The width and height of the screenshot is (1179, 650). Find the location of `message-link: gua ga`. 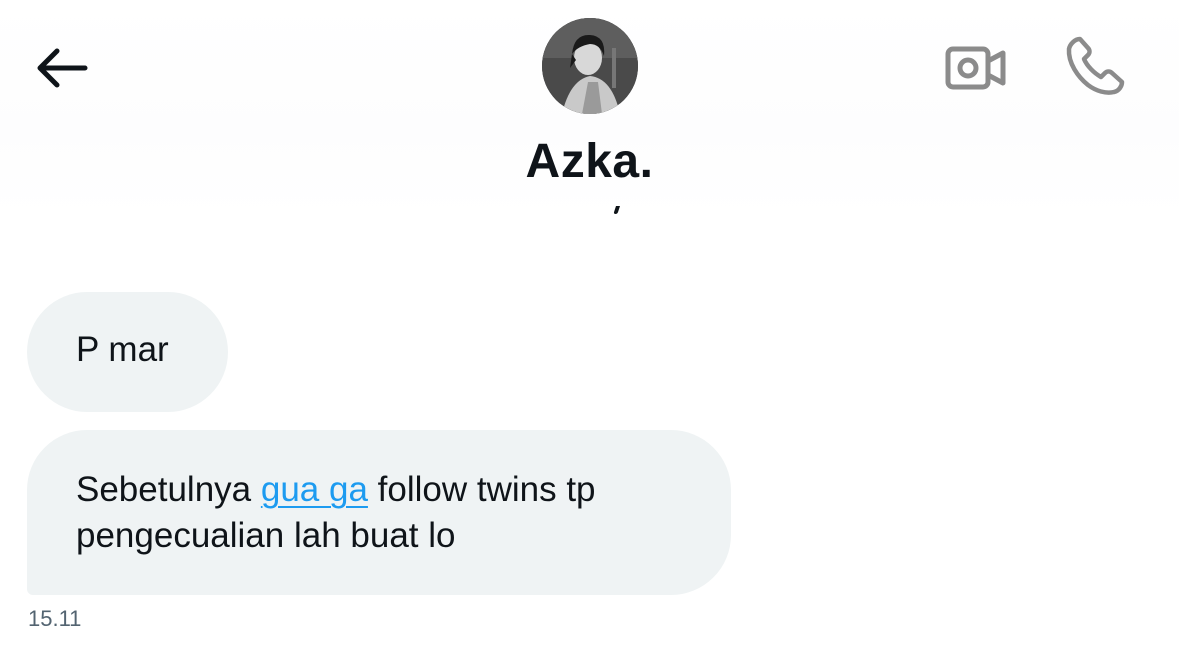

message-link: gua ga is located at coordinates (314, 489).